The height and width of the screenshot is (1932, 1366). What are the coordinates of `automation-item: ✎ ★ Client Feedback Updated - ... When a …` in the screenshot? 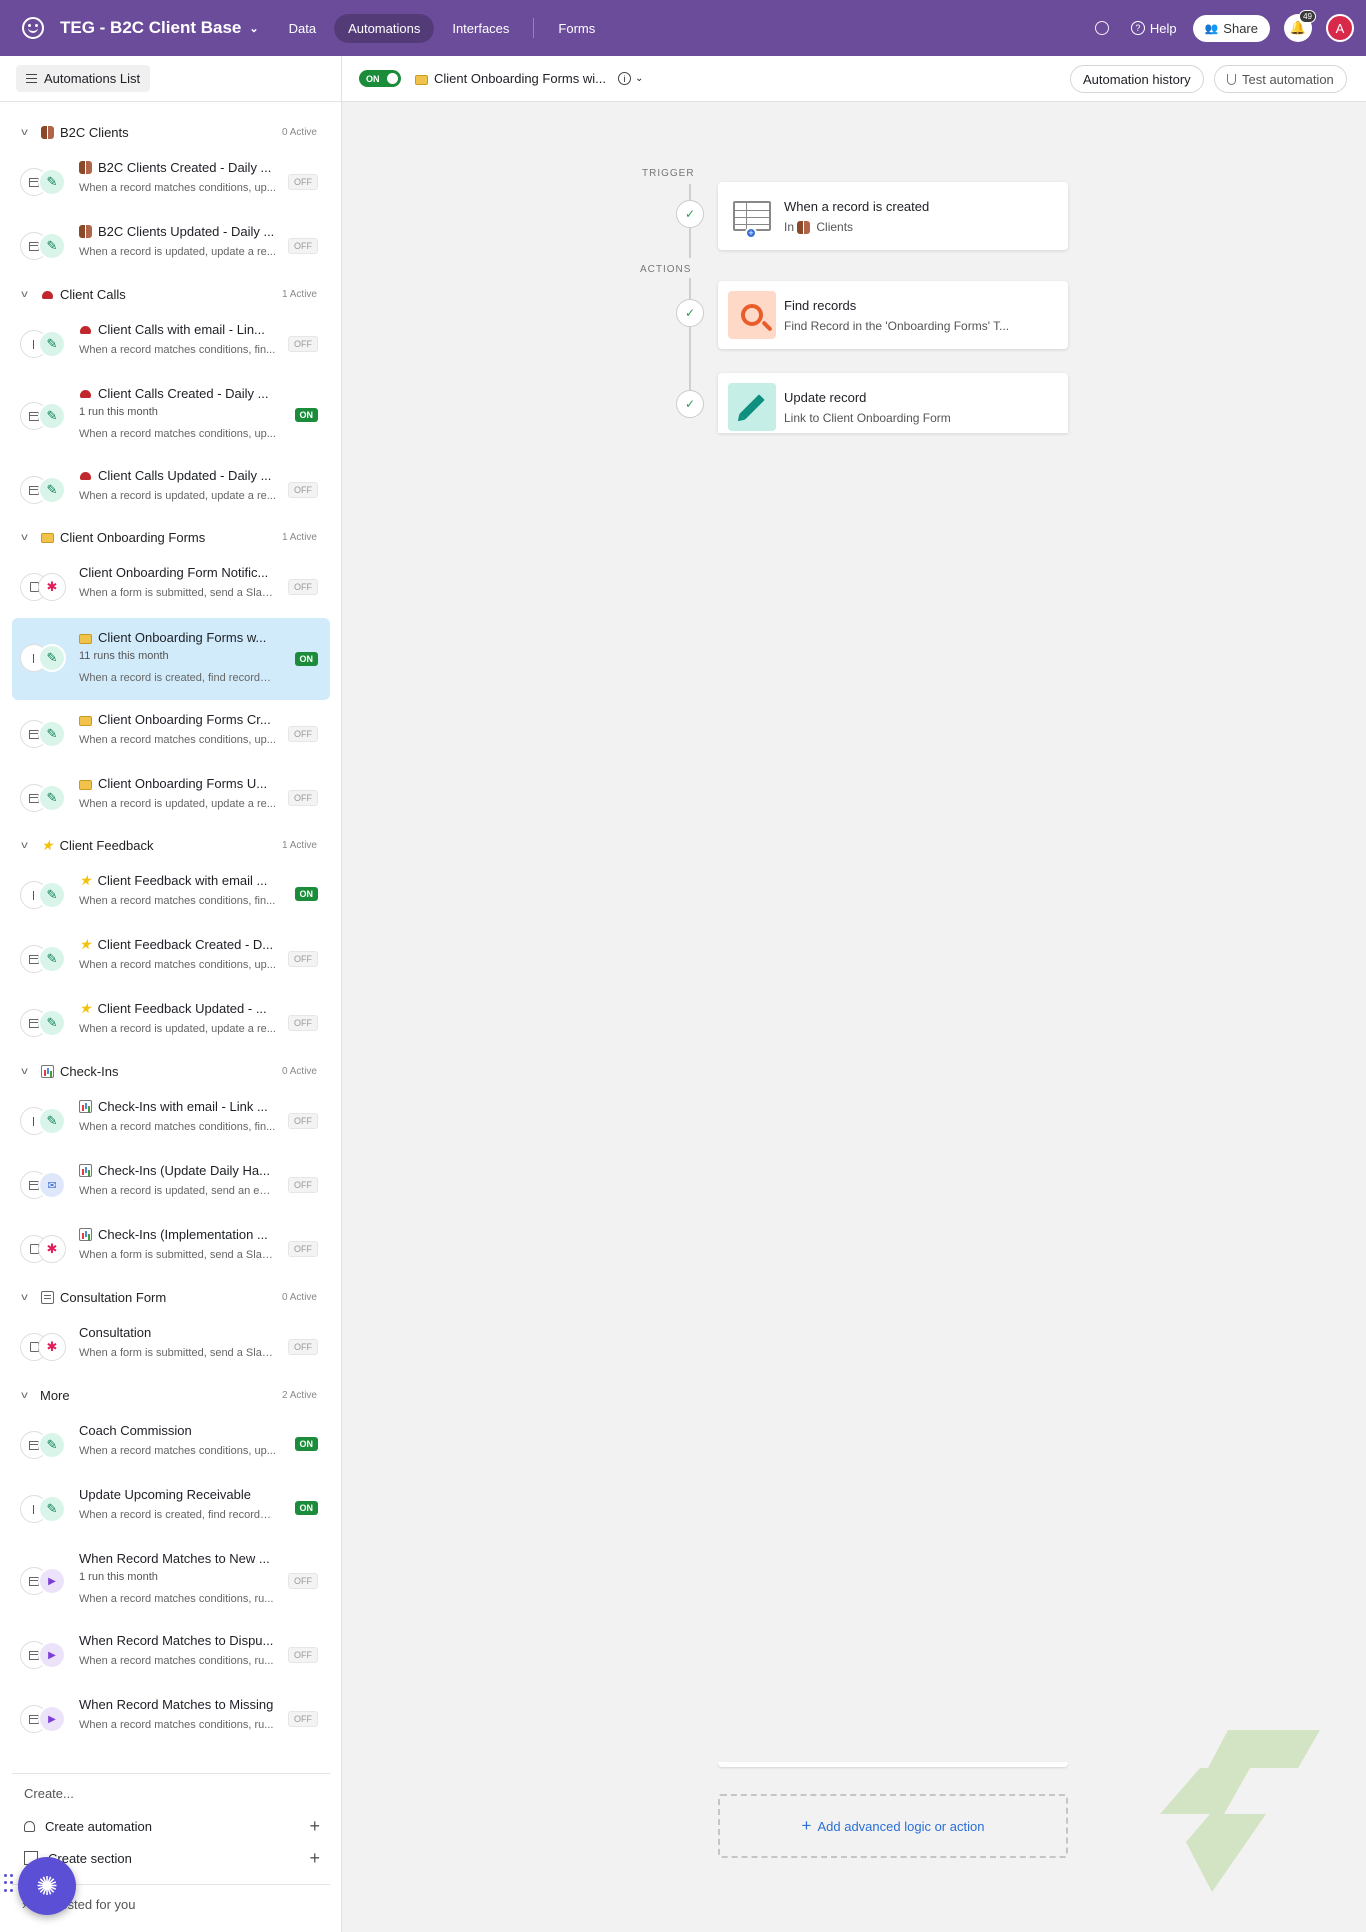 It's located at (171, 1023).